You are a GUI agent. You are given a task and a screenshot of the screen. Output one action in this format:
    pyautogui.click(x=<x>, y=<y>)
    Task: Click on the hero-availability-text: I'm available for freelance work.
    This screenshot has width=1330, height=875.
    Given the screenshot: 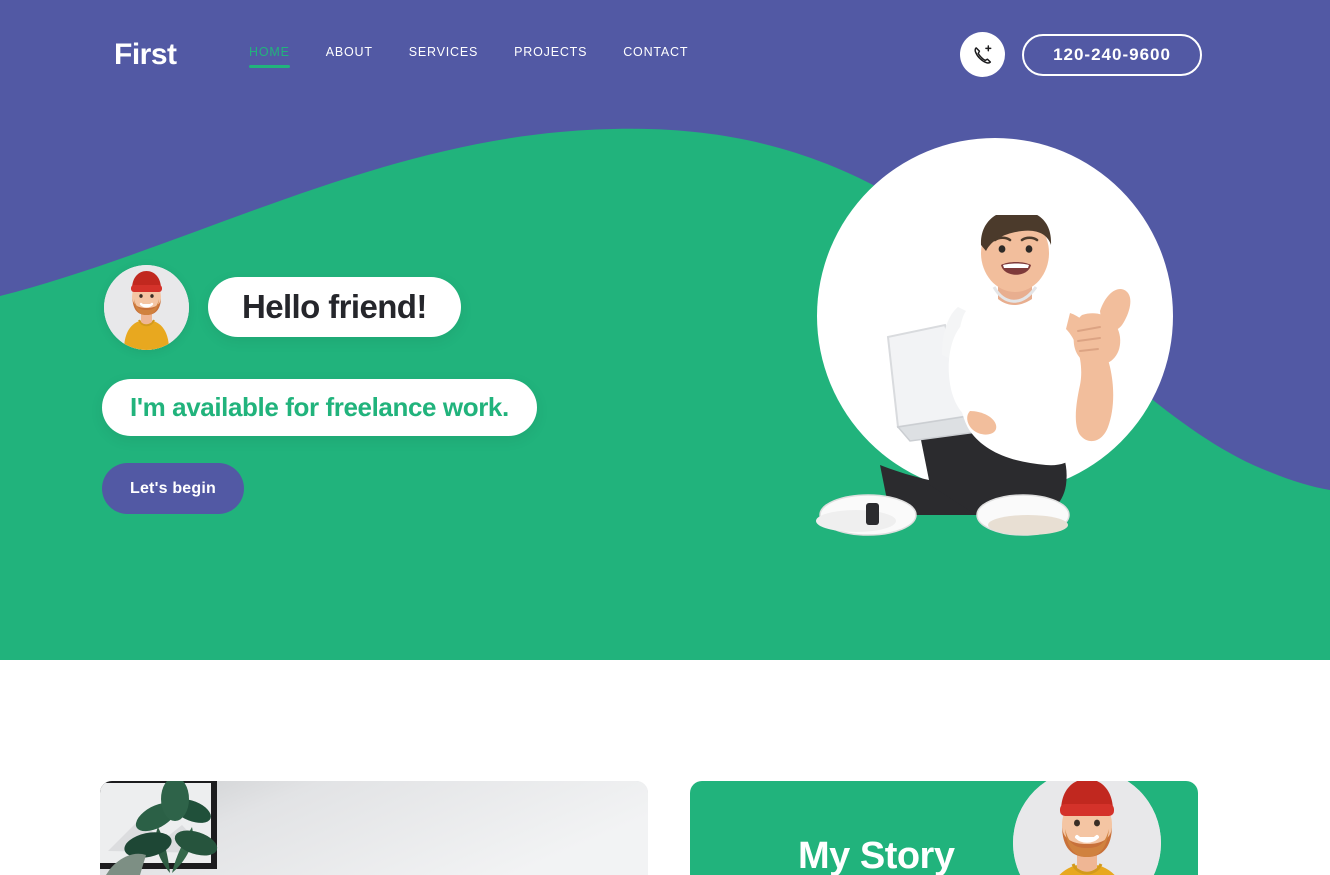 What is the action you would take?
    pyautogui.click(x=319, y=407)
    